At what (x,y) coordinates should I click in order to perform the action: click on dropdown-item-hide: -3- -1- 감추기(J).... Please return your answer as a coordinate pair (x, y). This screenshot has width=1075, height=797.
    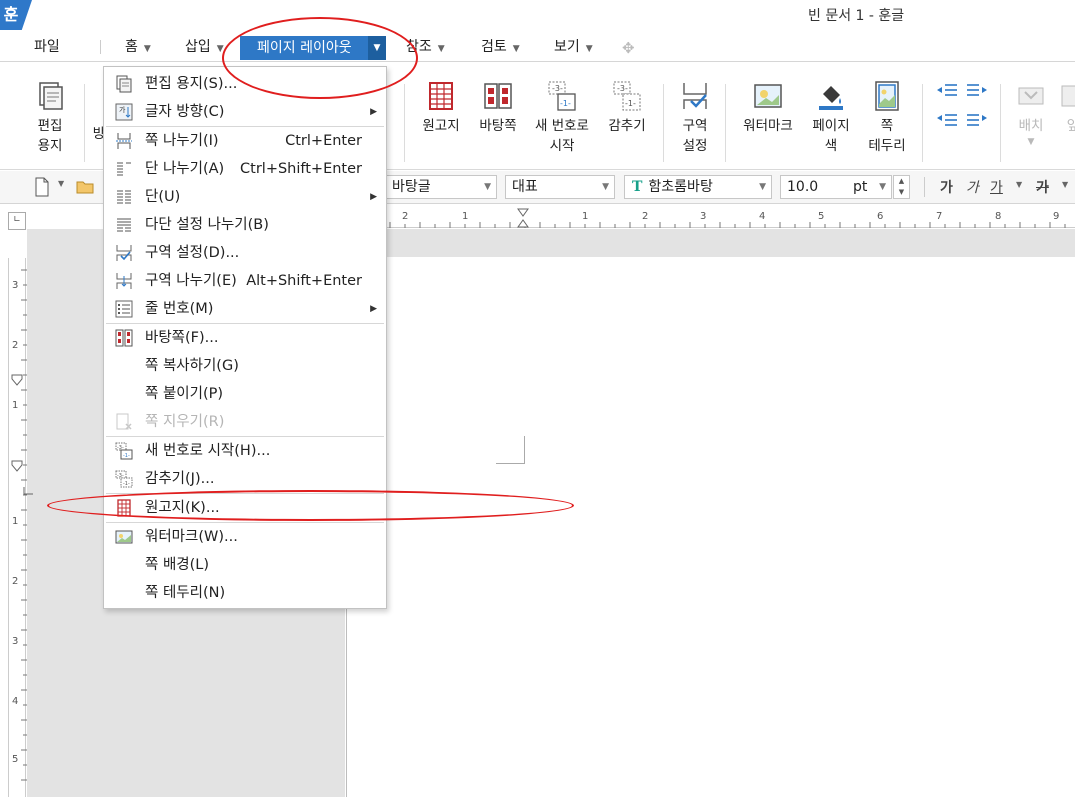
    Looking at the image, I should click on (245, 479).